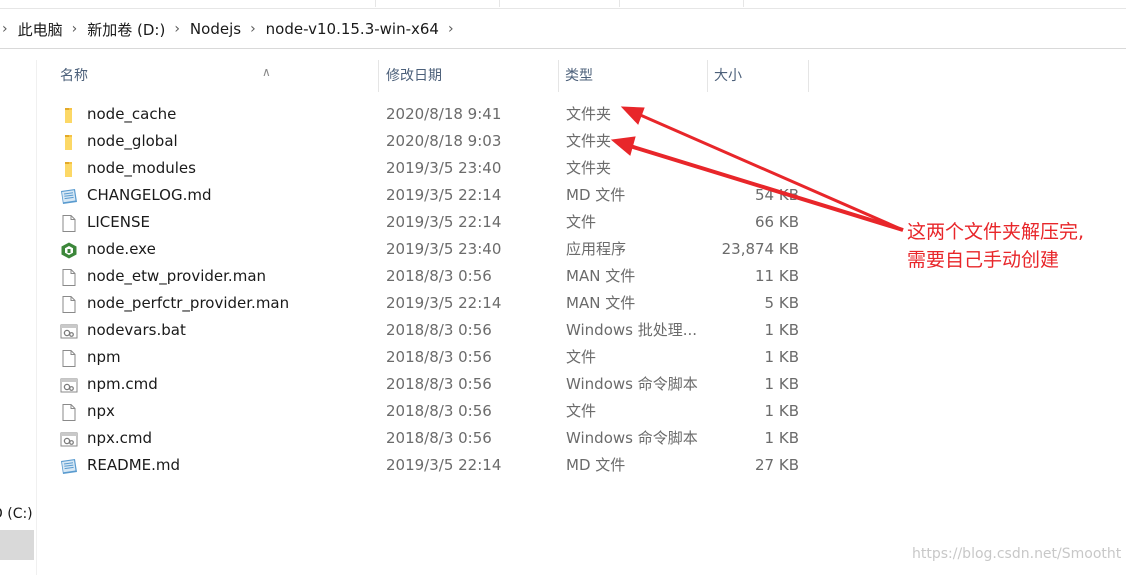 The height and width of the screenshot is (575, 1126). I want to click on annotation-line-1: 这两个文件夹解压完,, so click(996, 232).